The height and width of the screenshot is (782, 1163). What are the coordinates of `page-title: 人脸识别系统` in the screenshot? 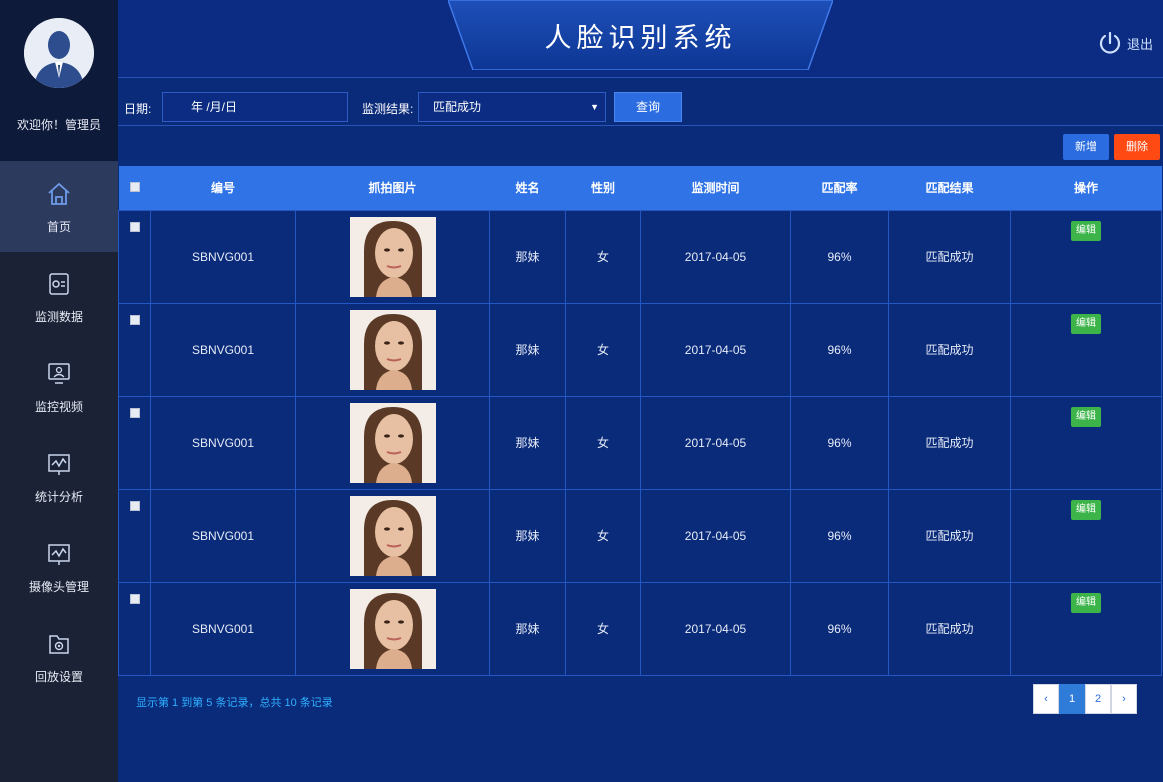 It's located at (640, 38).